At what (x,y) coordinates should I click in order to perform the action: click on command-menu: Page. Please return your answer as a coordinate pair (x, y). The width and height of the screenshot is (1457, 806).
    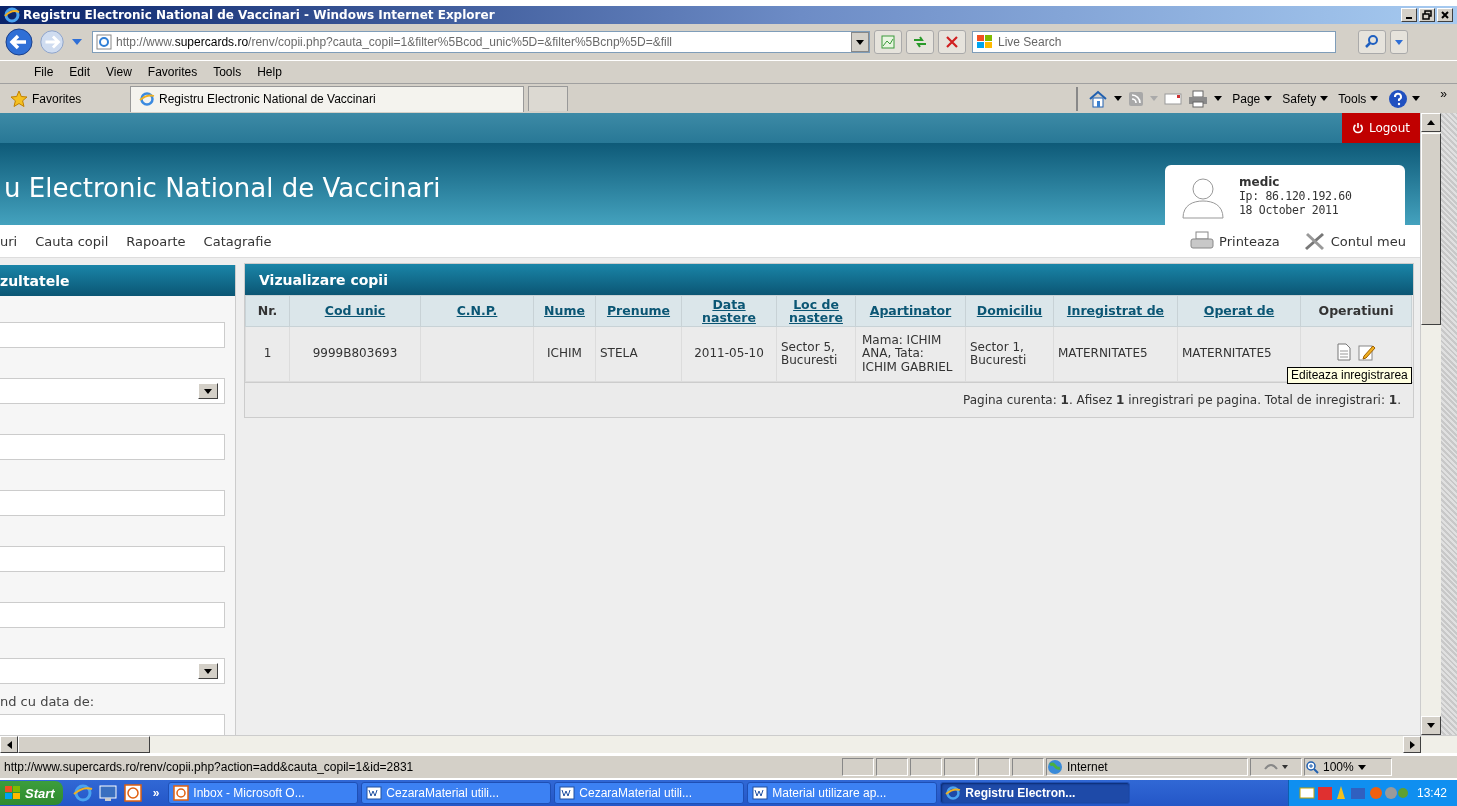
    Looking at the image, I should click on (1252, 98).